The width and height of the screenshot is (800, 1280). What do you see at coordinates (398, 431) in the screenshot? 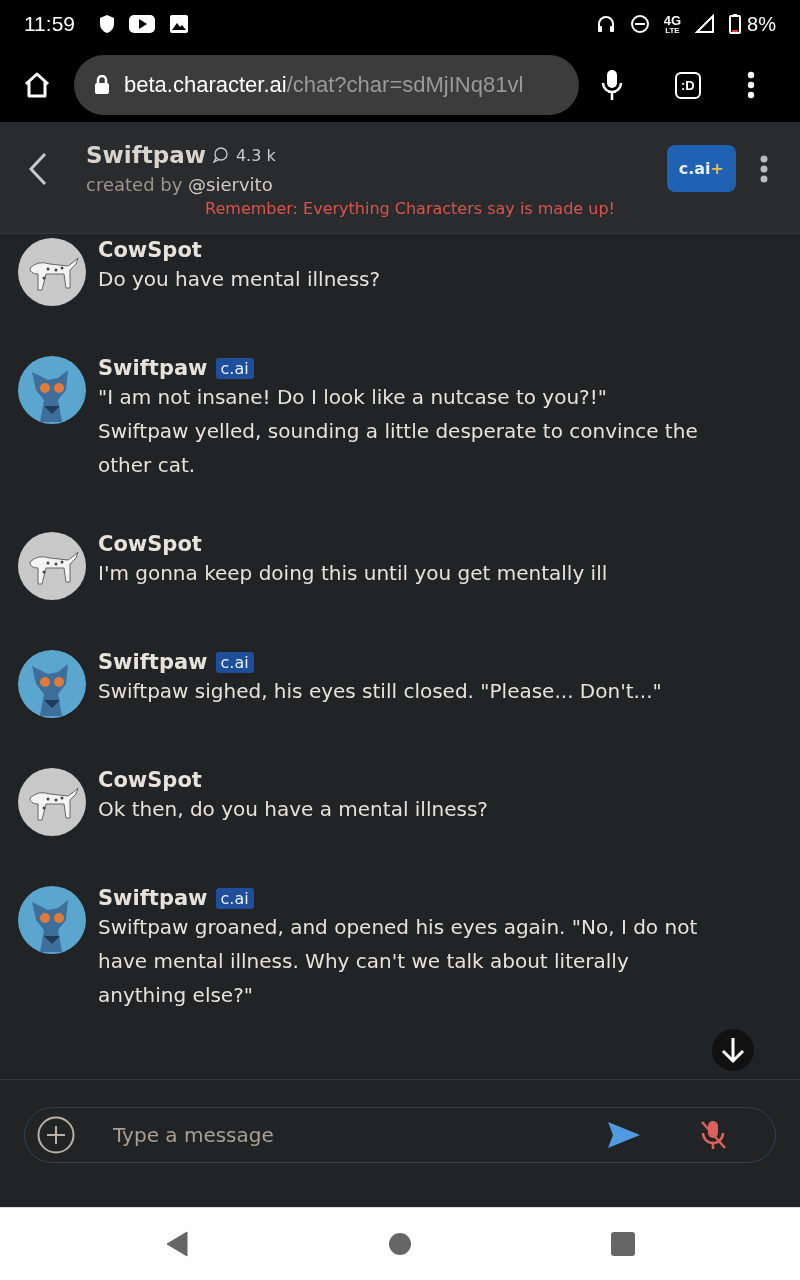
I see `message-text: "I am not insane! Do I look like a nutcase to you?!" Swiftpaw yelled, sounding a little desperate to convince the other cat.` at bounding box center [398, 431].